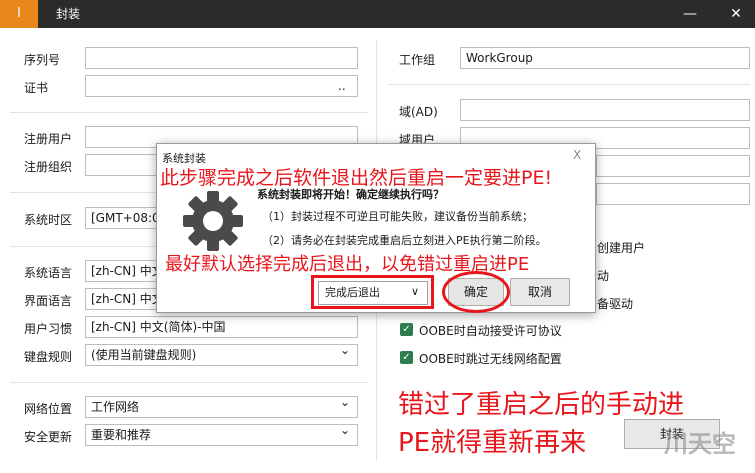 This screenshot has width=755, height=473. What do you see at coordinates (406, 329) in the screenshot?
I see `oobe-license-checkbox: ✓` at bounding box center [406, 329].